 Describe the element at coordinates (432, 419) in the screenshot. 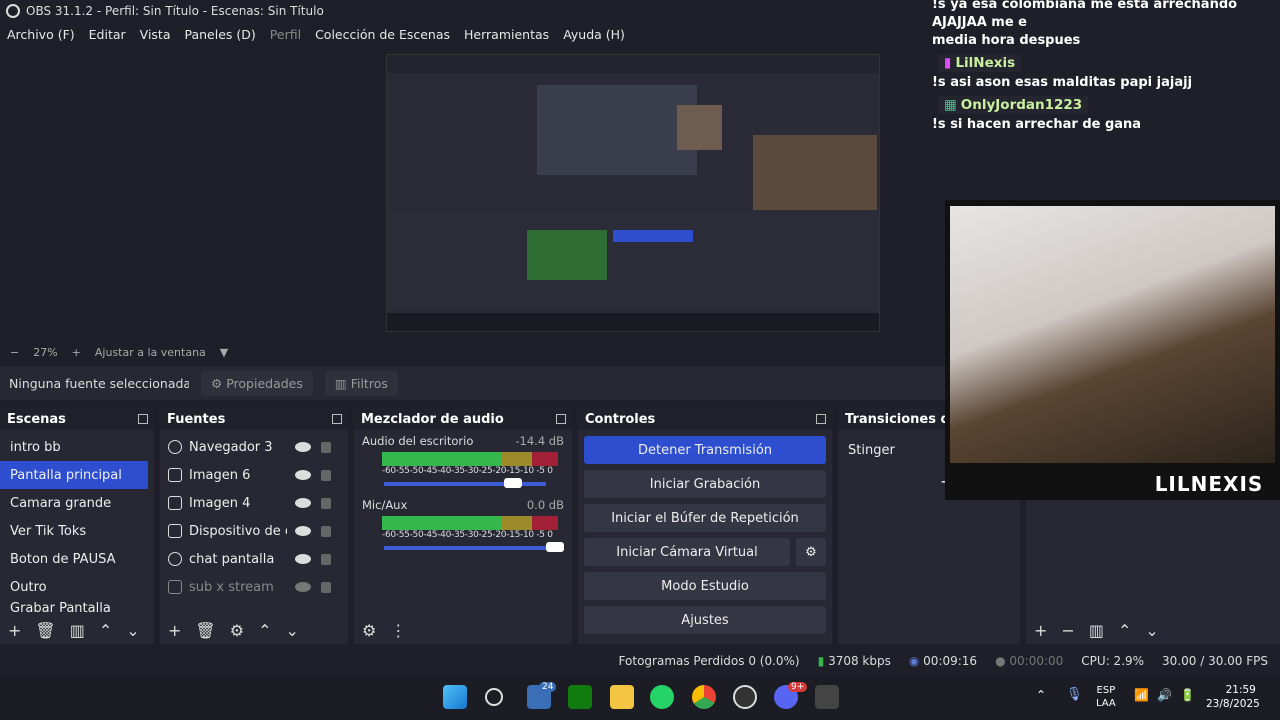

I see `mixer-title: Mezclador de audio` at that location.